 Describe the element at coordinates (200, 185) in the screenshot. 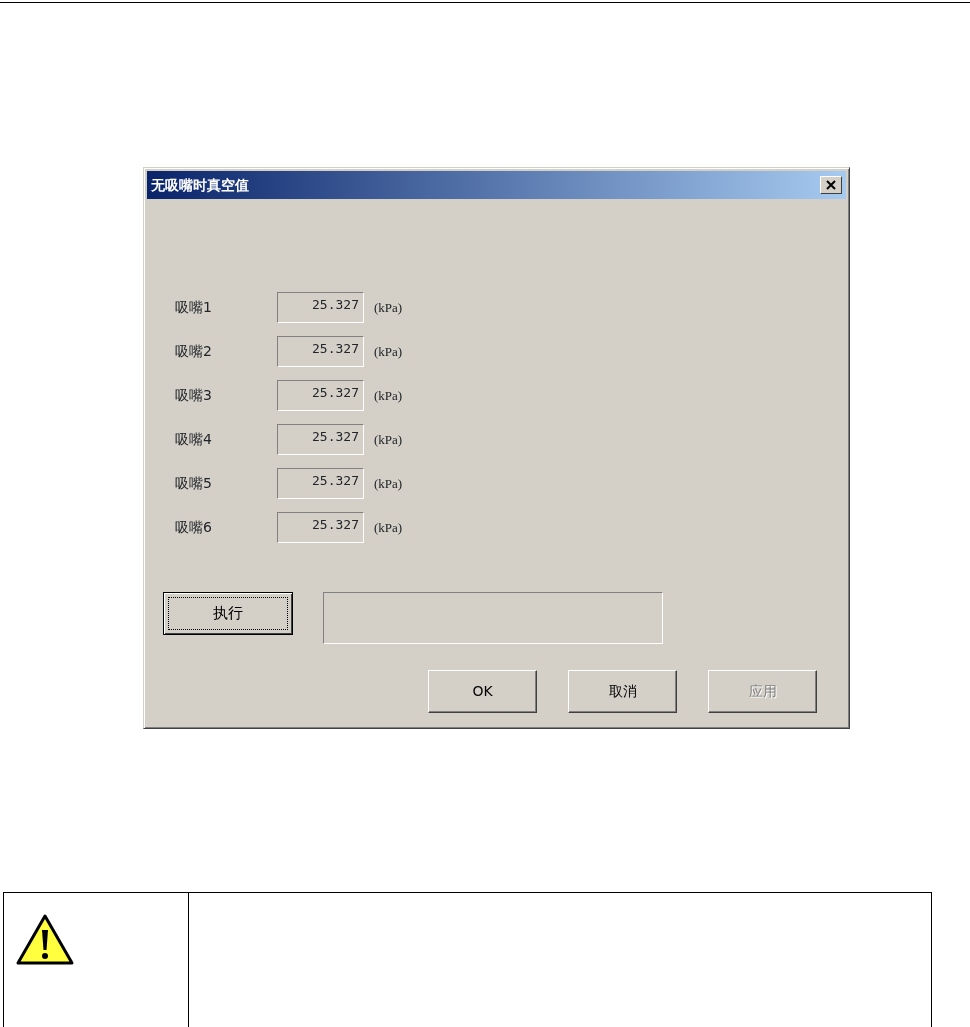

I see `window-title: 无吸嘴时真空值` at that location.